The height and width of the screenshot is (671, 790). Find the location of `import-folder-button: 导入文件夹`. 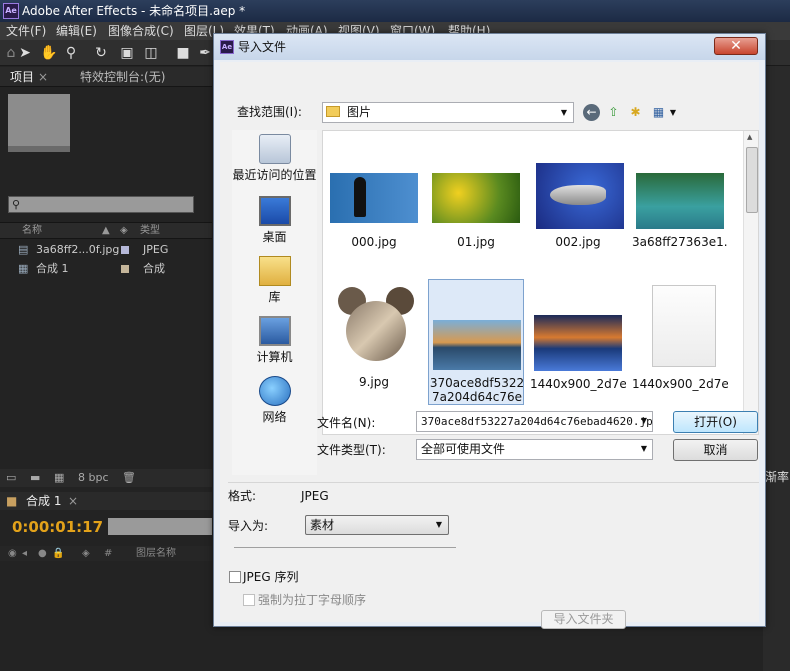

import-folder-button: 导入文件夹 is located at coordinates (583, 619).